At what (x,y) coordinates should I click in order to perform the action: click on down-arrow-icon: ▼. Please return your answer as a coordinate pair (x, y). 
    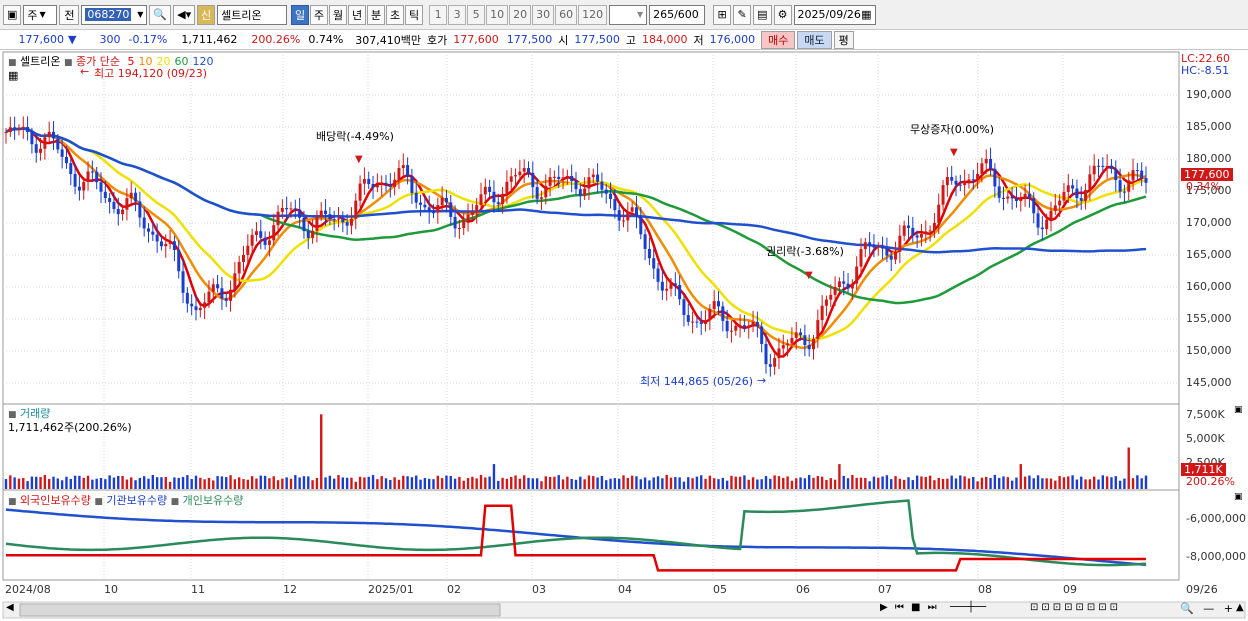
    Looking at the image, I should click on (72, 39).